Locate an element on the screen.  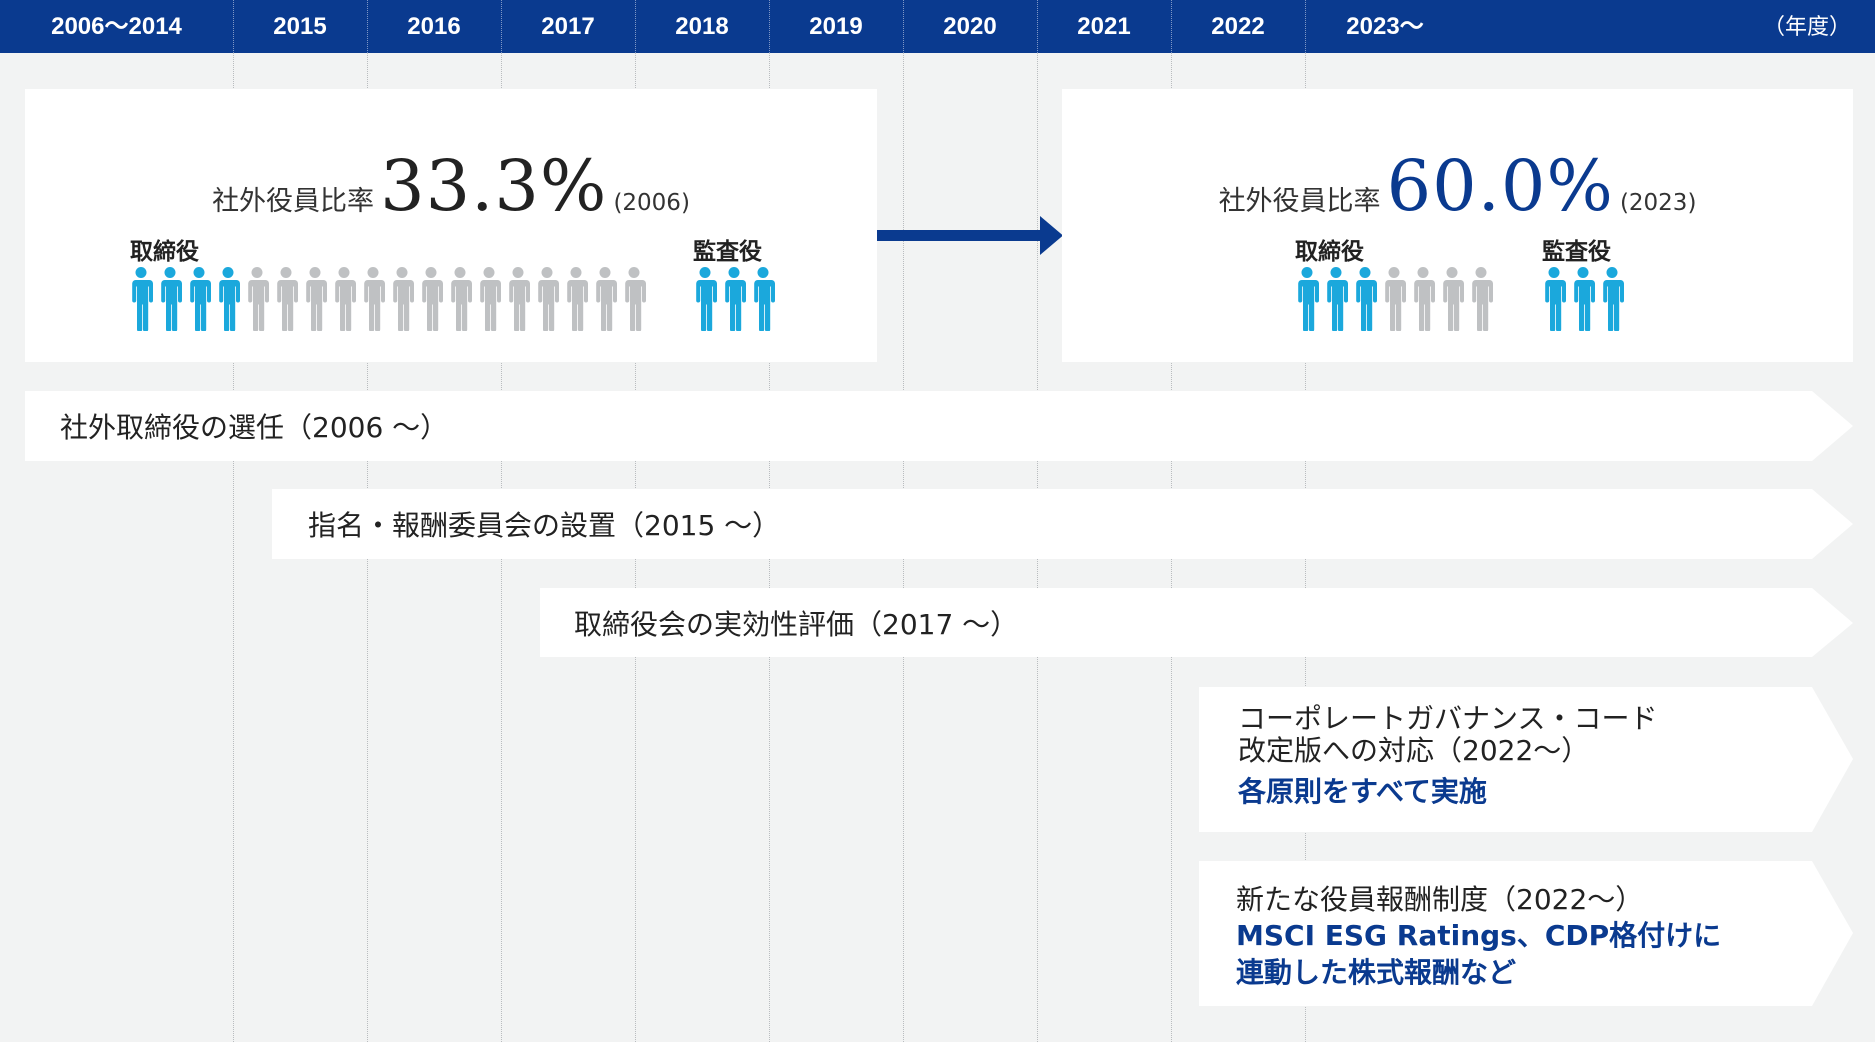
year-label: 2023〜 is located at coordinates (1385, 26).